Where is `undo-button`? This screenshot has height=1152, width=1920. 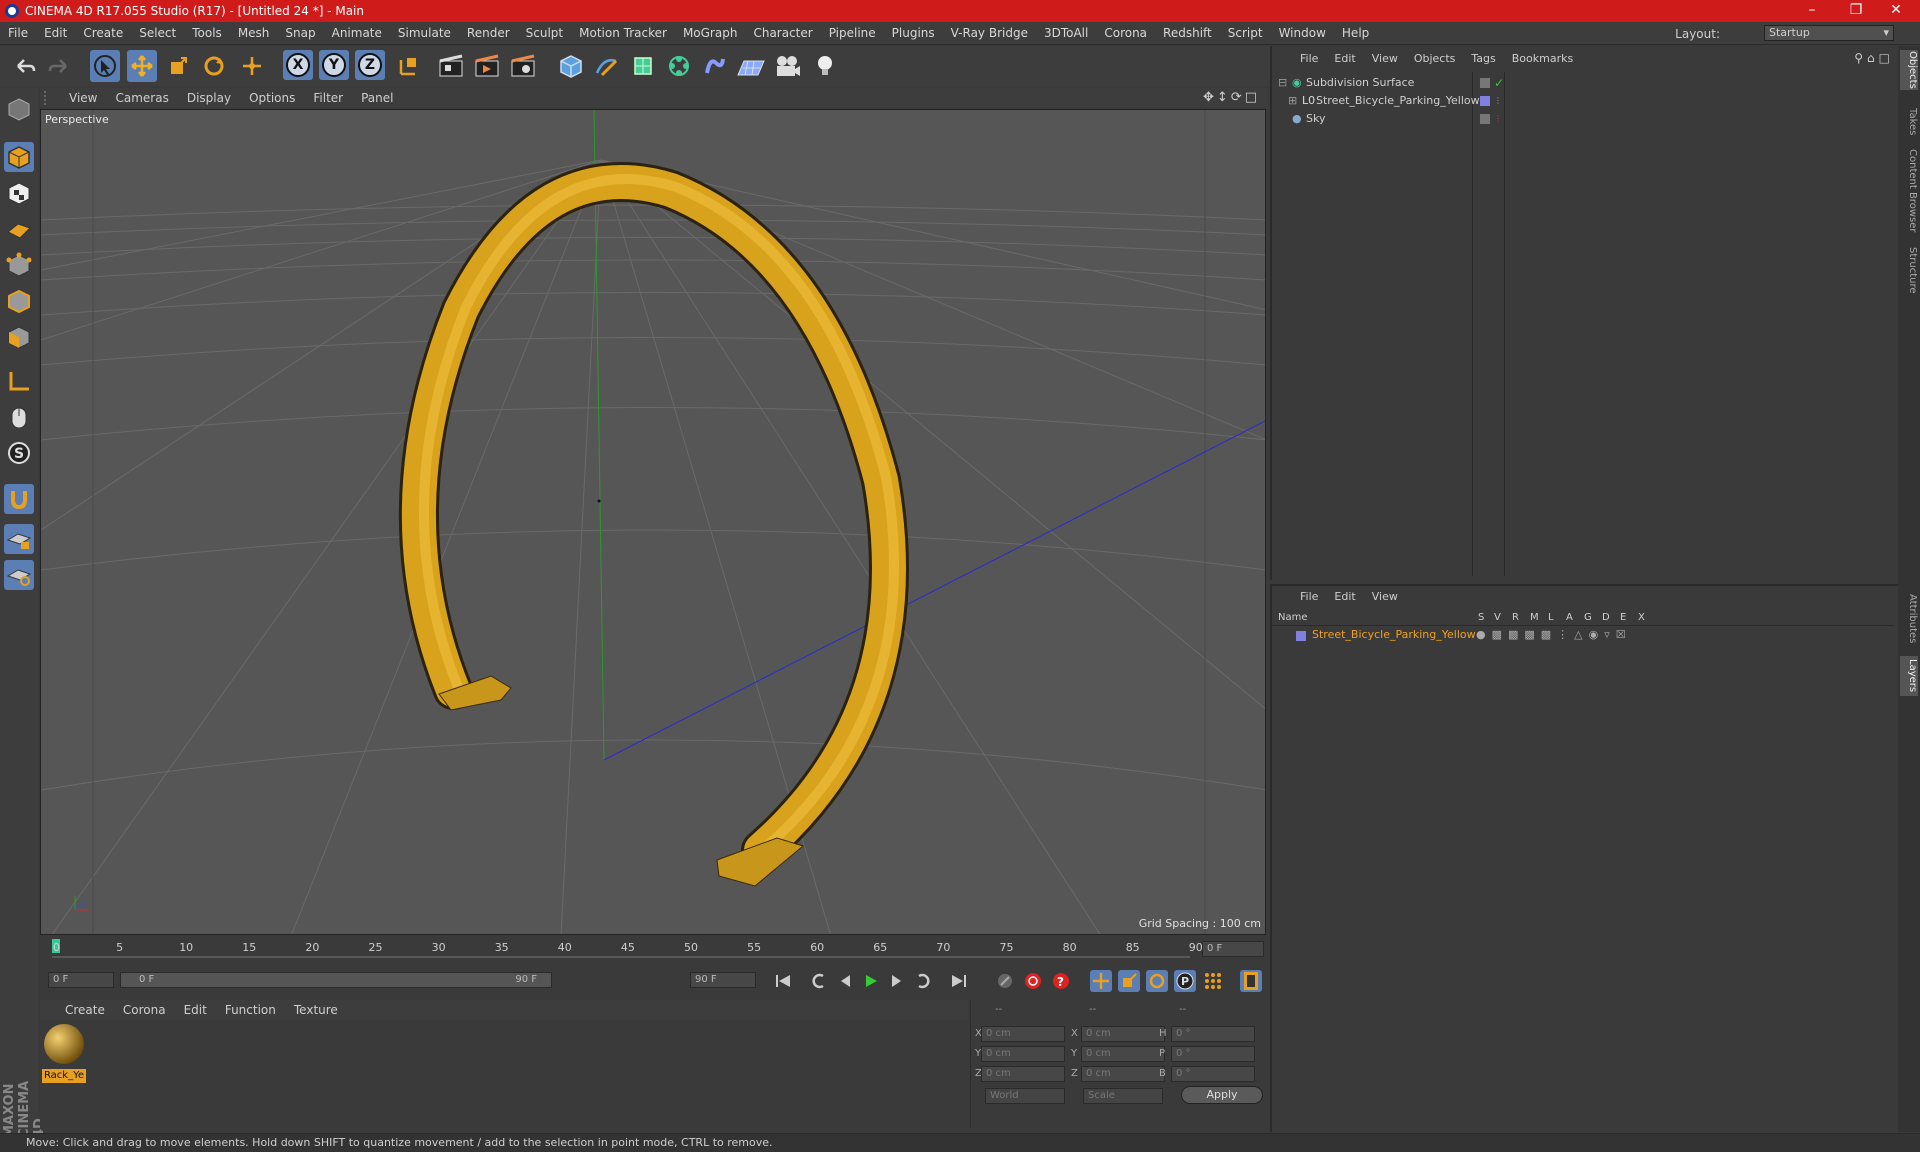
undo-button is located at coordinates (25, 66).